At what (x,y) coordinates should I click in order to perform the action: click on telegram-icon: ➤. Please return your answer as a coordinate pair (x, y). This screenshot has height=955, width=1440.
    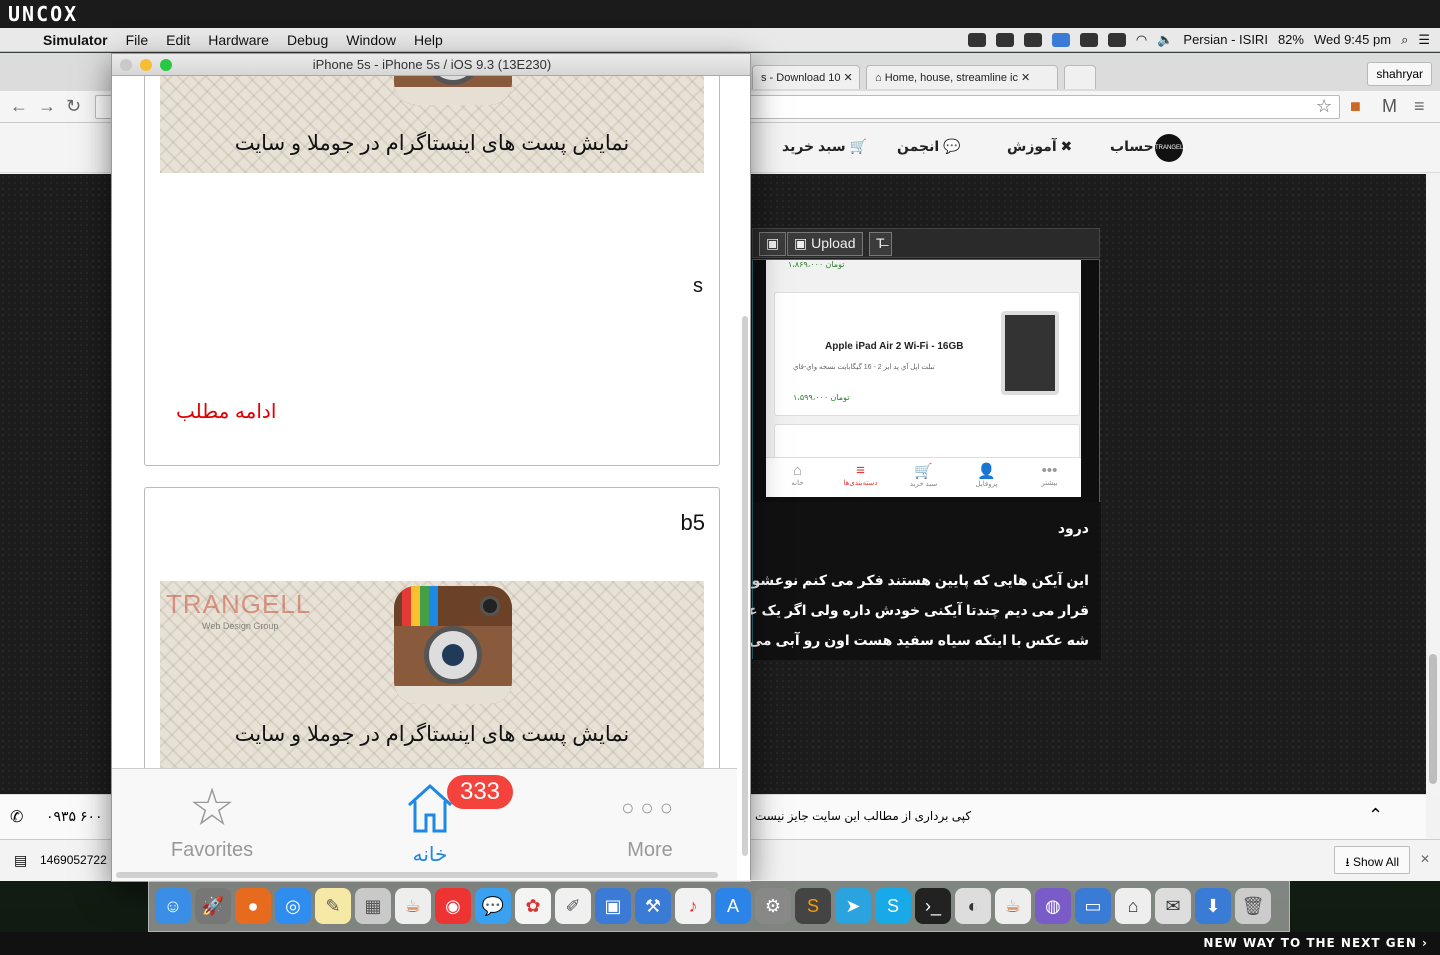
    Looking at the image, I should click on (853, 906).